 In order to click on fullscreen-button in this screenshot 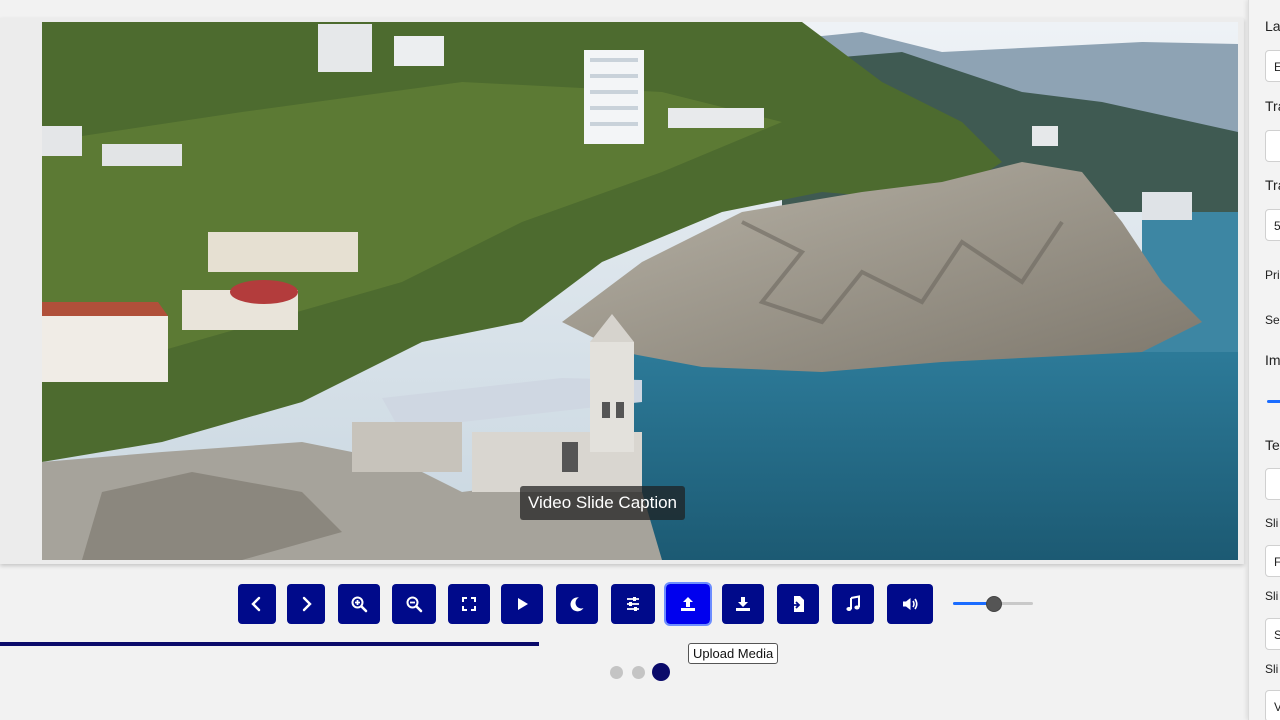, I will do `click(469, 604)`.